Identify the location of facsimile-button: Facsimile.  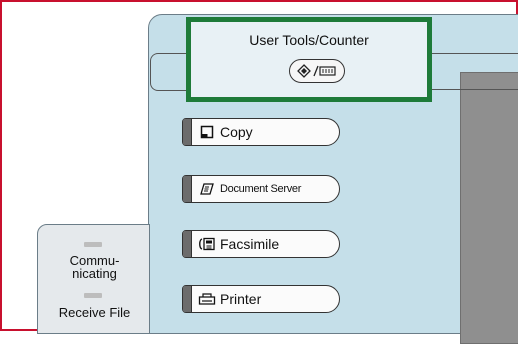
(261, 244).